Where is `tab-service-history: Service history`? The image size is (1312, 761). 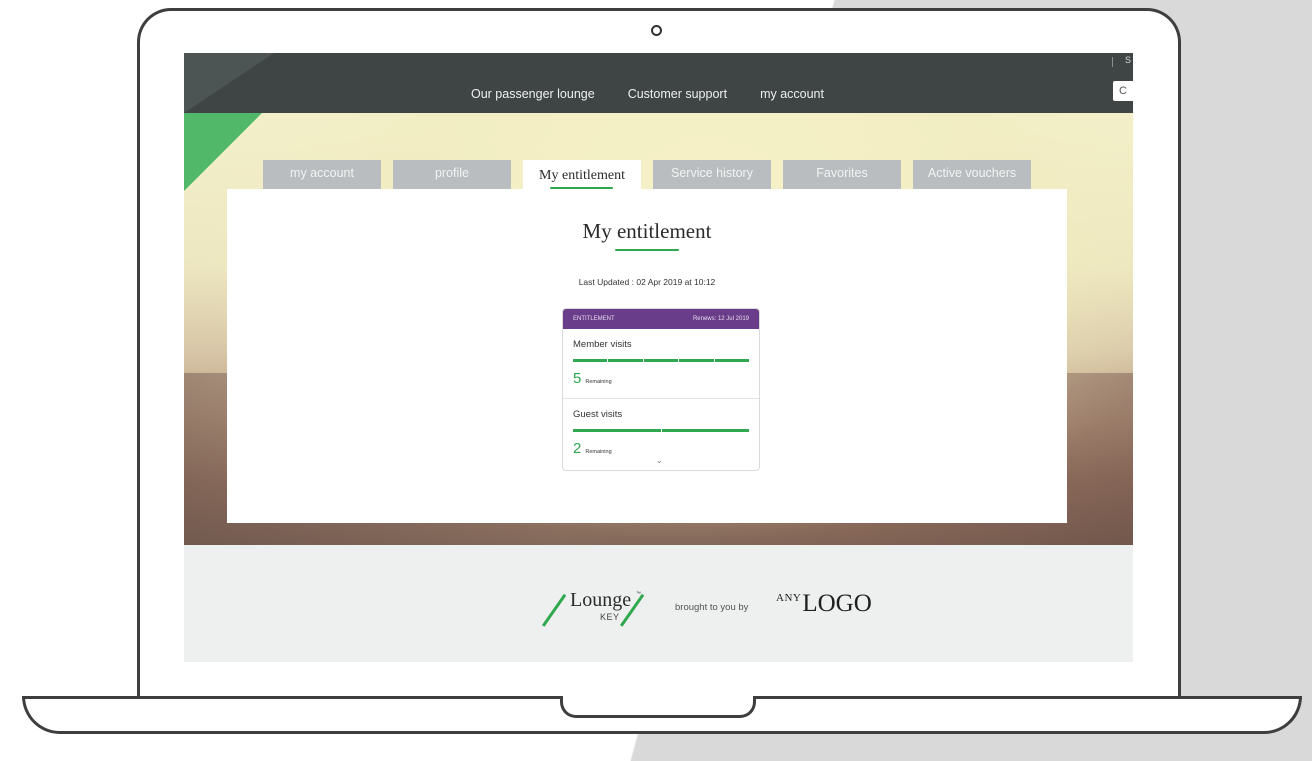
tab-service-history: Service history is located at coordinates (712, 174).